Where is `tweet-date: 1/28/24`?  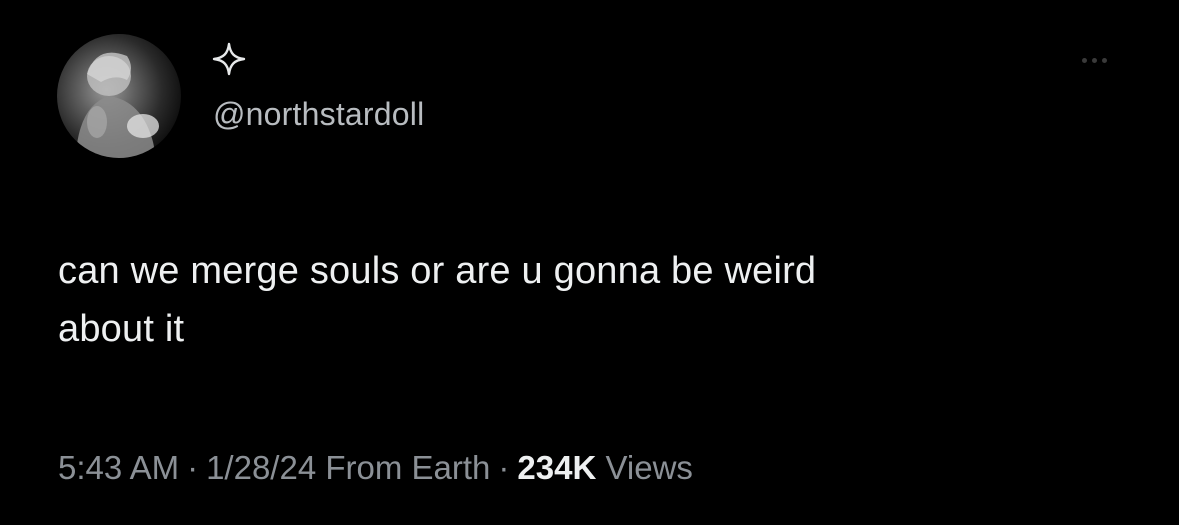 tweet-date: 1/28/24 is located at coordinates (261, 468).